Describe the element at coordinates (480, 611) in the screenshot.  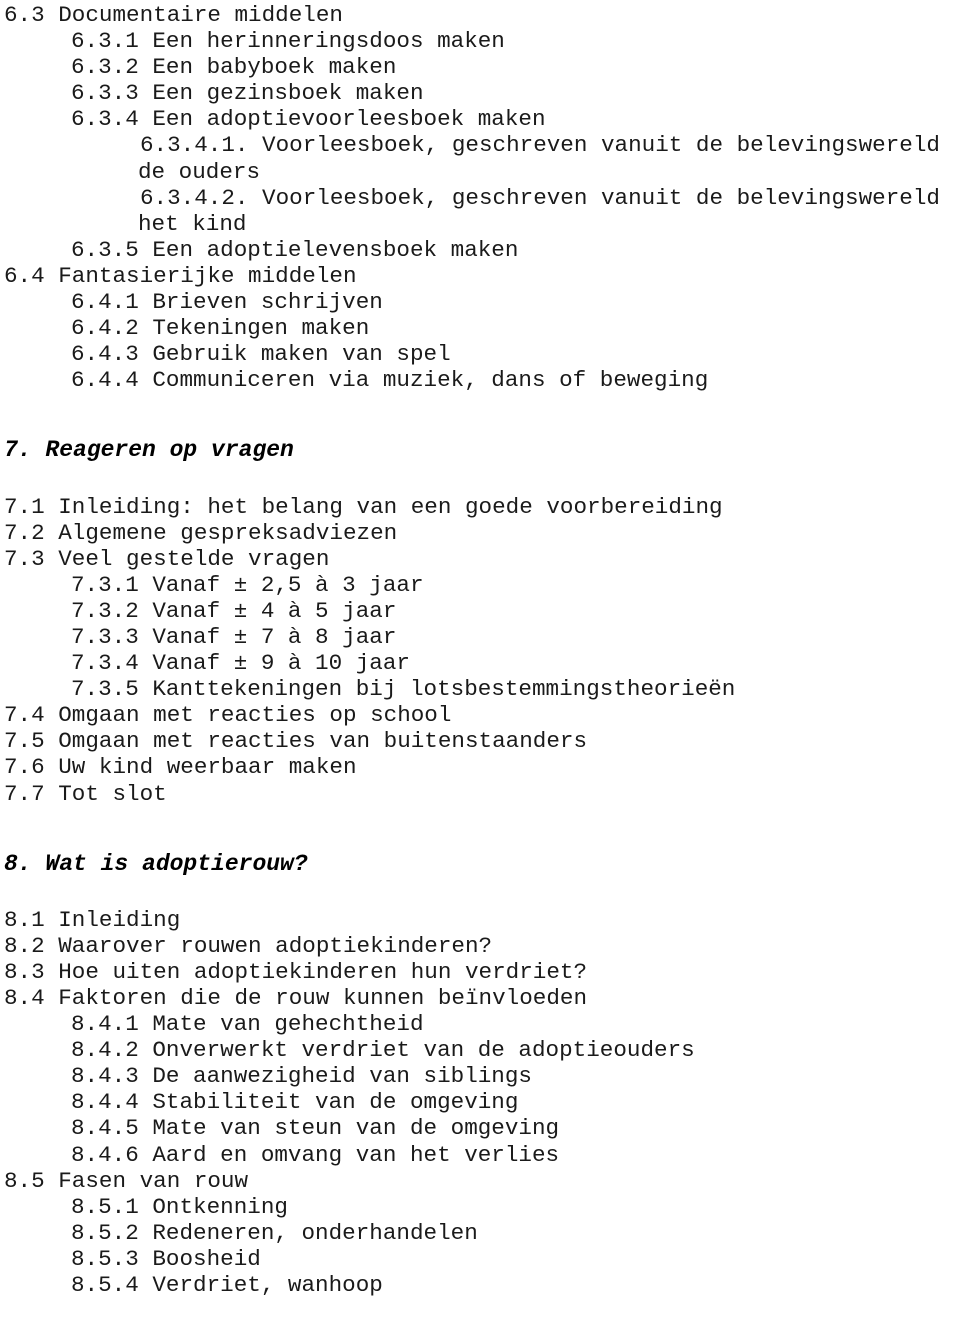
I see `toc-entry: 7.3.2 Vanaf ± 4 à 5 jaar` at that location.